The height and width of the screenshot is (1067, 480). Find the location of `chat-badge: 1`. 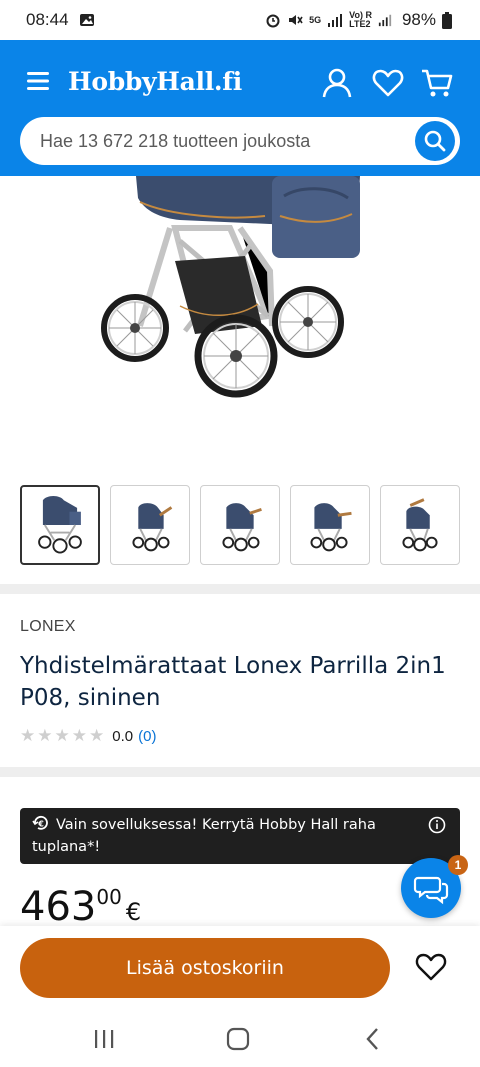

chat-badge: 1 is located at coordinates (458, 865).